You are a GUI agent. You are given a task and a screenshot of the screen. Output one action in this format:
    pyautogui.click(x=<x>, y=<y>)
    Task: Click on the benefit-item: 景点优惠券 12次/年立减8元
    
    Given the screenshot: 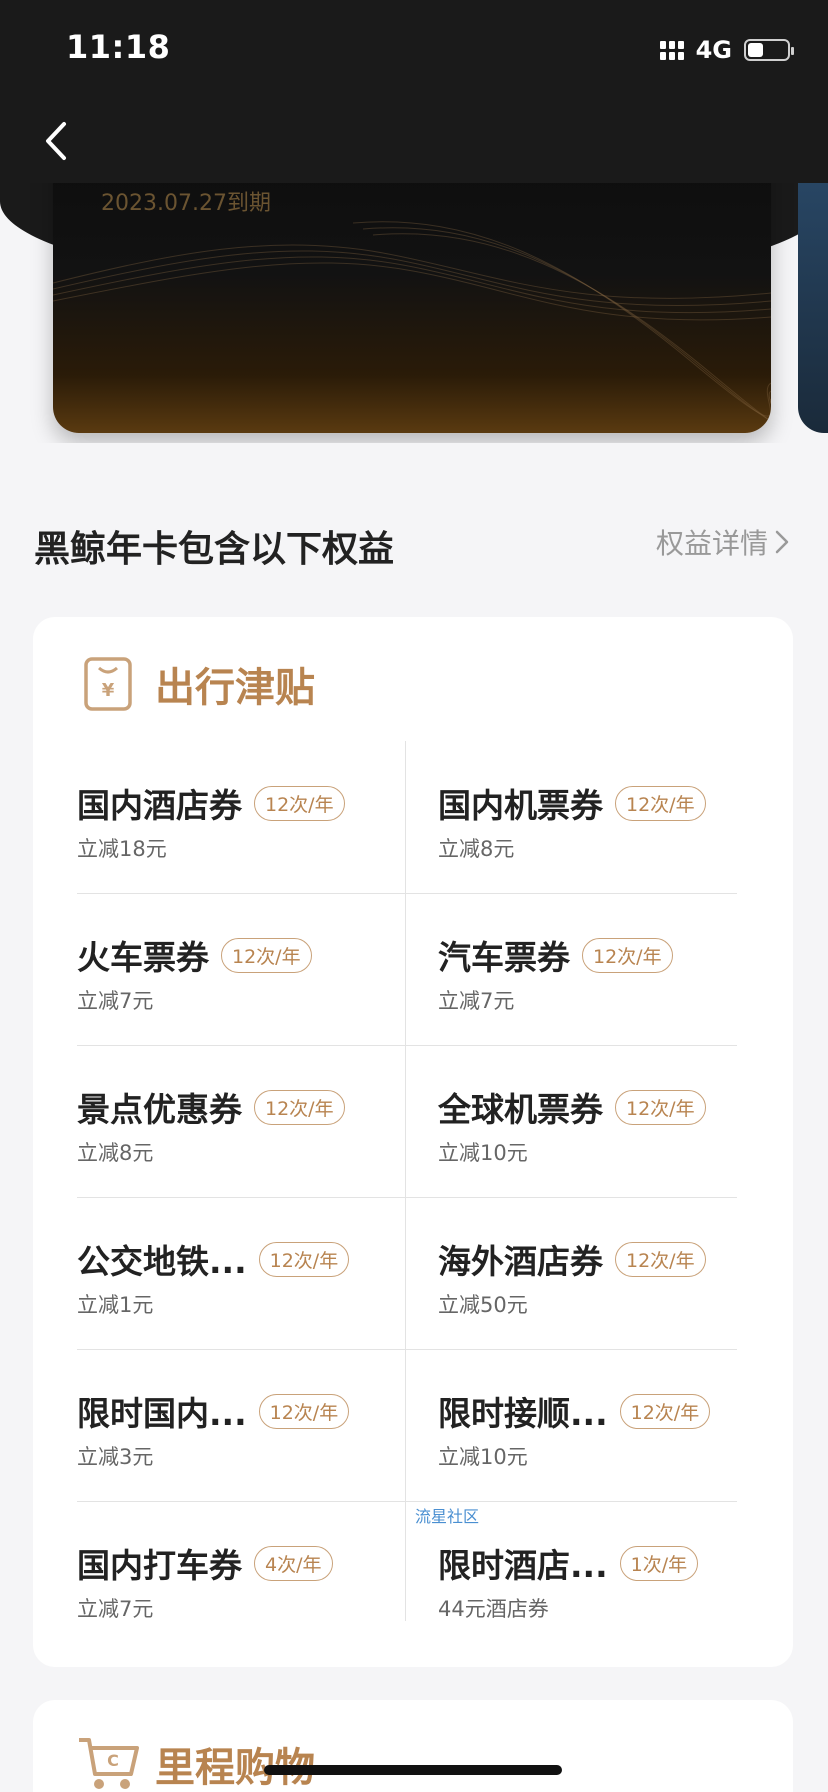 What is the action you would take?
    pyautogui.click(x=242, y=1121)
    